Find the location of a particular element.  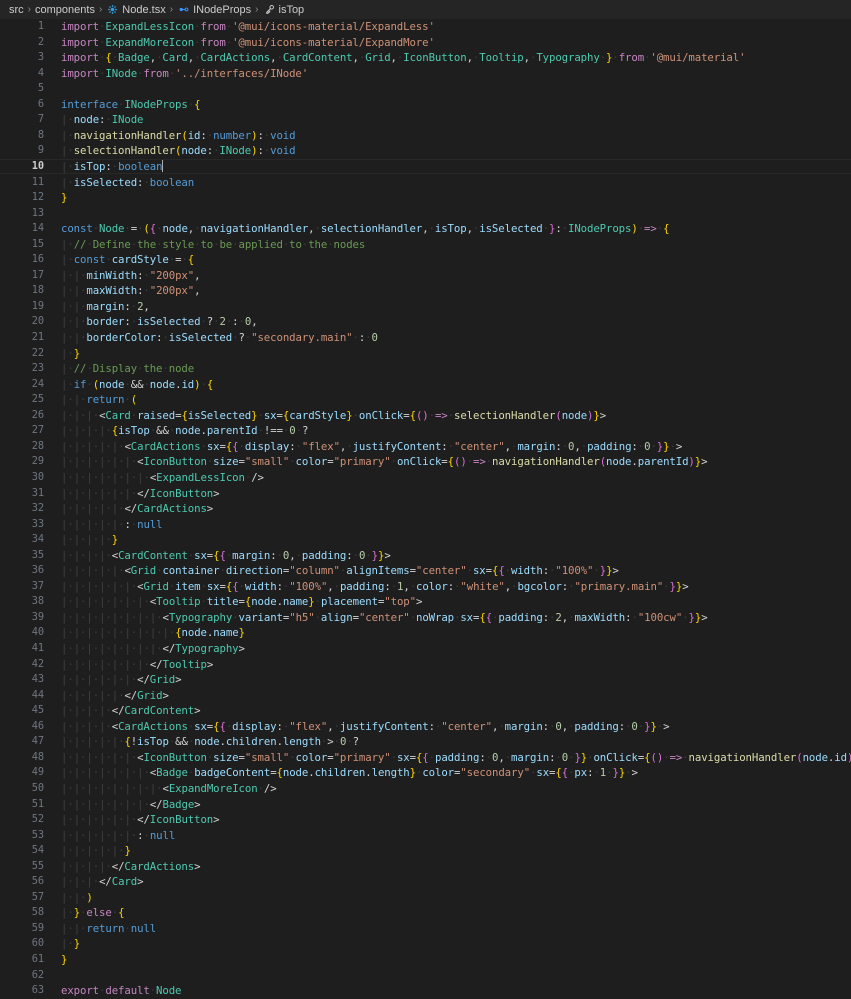

line-number: 9 is located at coordinates (40, 150).